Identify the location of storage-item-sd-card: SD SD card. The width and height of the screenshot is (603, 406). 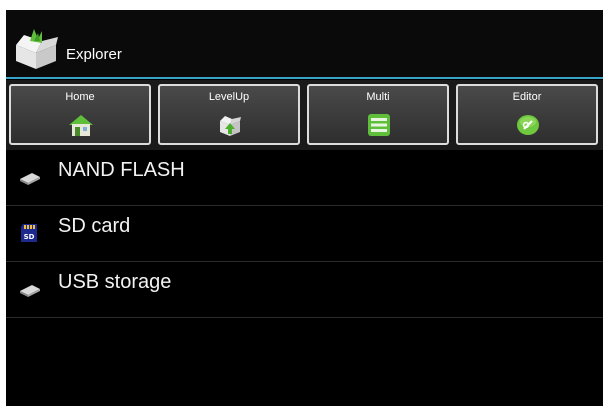
(304, 234).